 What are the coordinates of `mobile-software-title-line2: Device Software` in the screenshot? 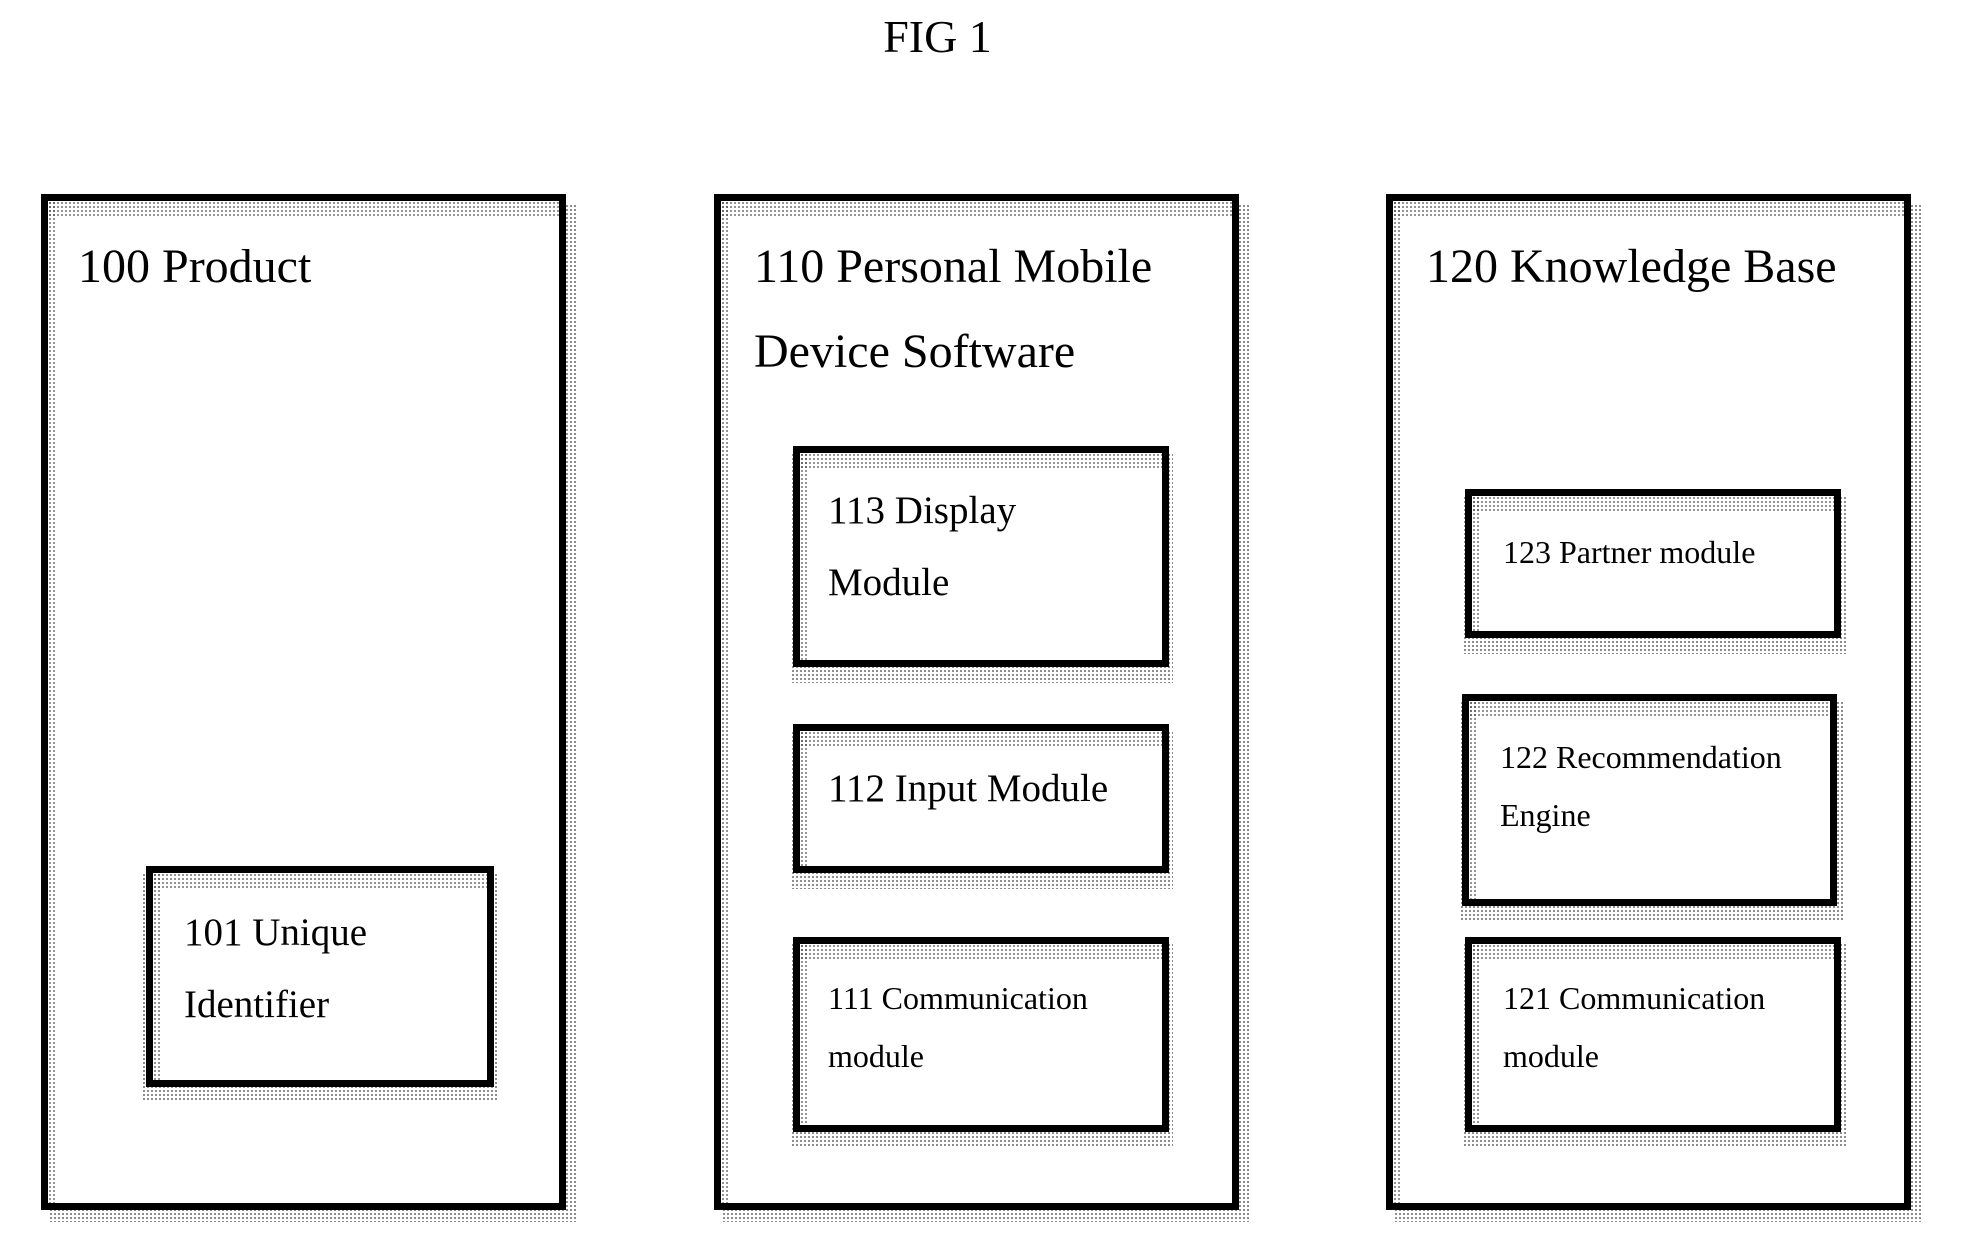 It's located at (915, 351).